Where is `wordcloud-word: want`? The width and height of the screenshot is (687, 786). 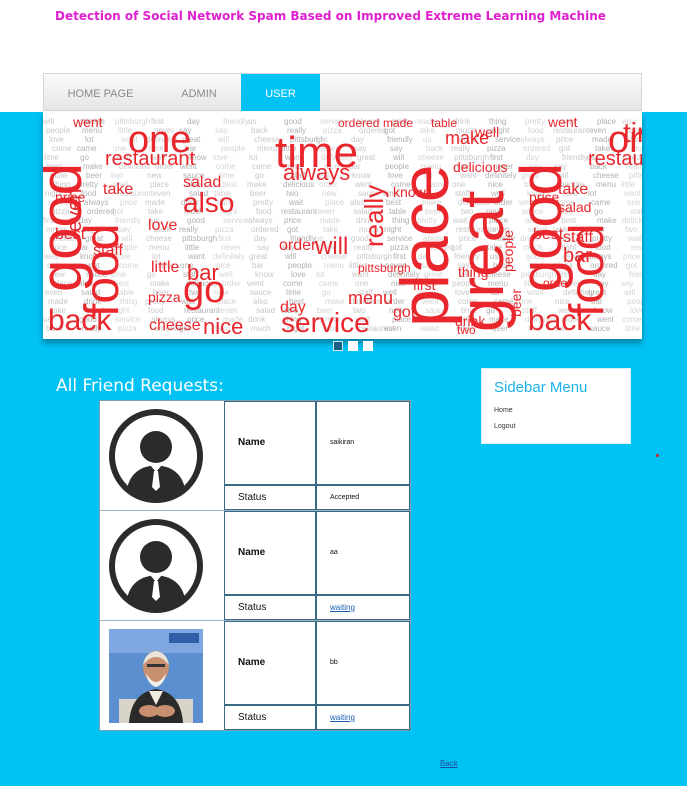 wordcloud-word: want is located at coordinates (632, 193).